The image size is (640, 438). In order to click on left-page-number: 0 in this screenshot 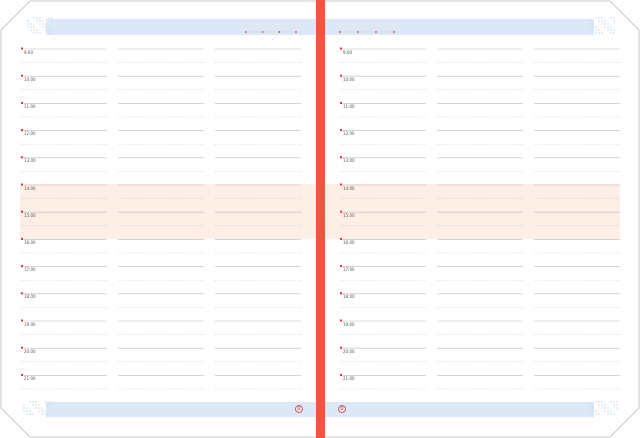, I will do `click(299, 409)`.